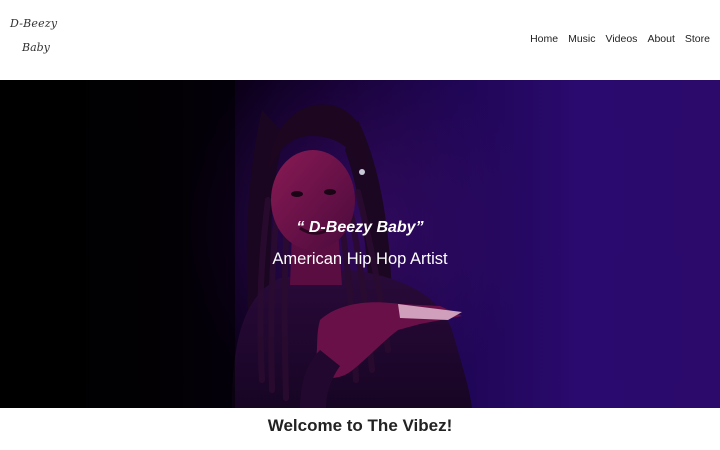 The width and height of the screenshot is (720, 450). What do you see at coordinates (449, 425) in the screenshot?
I see `welcome-suffix: !` at bounding box center [449, 425].